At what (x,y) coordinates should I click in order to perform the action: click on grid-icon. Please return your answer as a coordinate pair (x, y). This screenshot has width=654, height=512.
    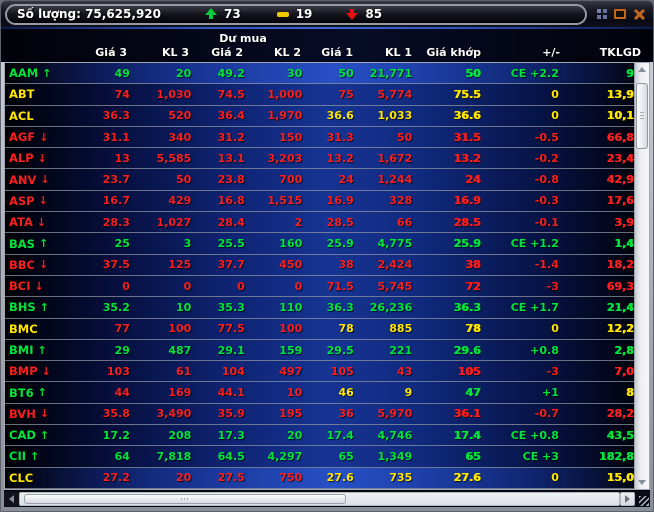
    Looking at the image, I should click on (602, 14).